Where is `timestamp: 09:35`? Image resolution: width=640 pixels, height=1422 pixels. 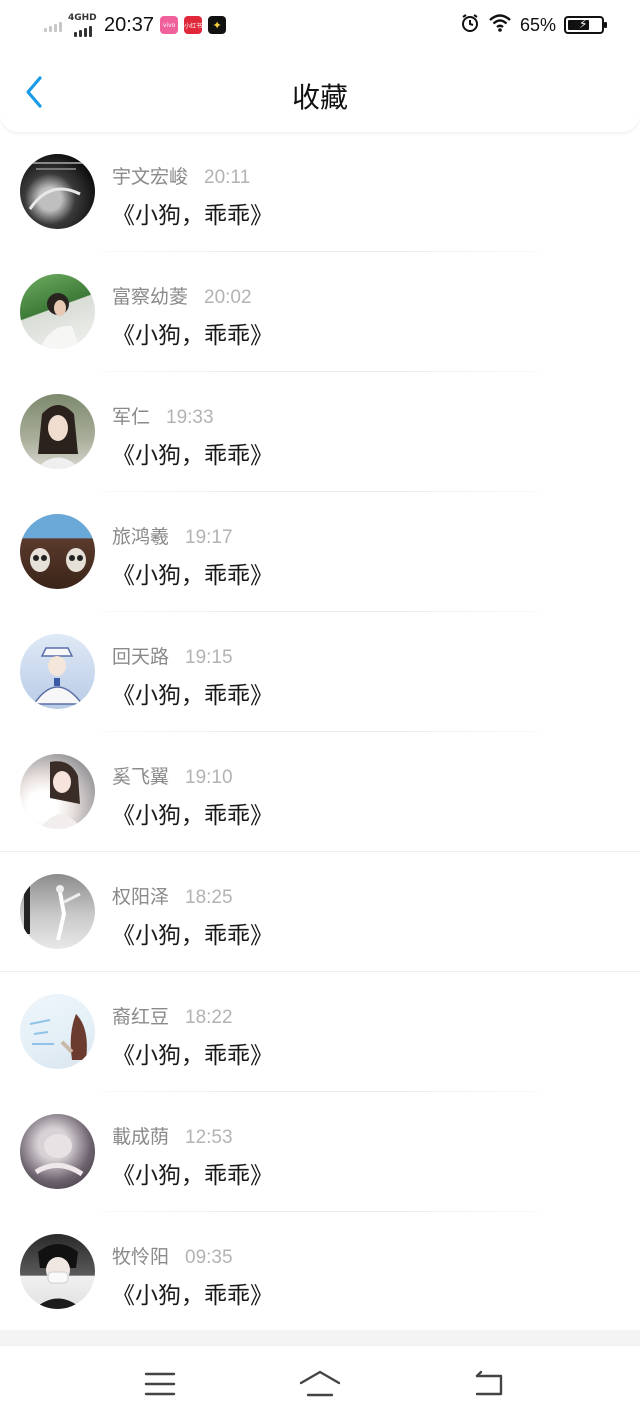 timestamp: 09:35 is located at coordinates (209, 1257).